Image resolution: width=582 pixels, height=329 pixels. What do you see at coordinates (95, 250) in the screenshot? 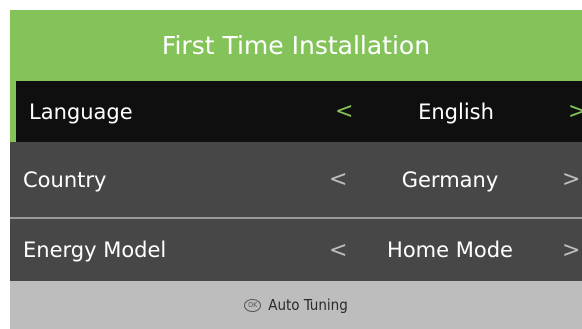
I see `menu-row-label: Energy Model` at bounding box center [95, 250].